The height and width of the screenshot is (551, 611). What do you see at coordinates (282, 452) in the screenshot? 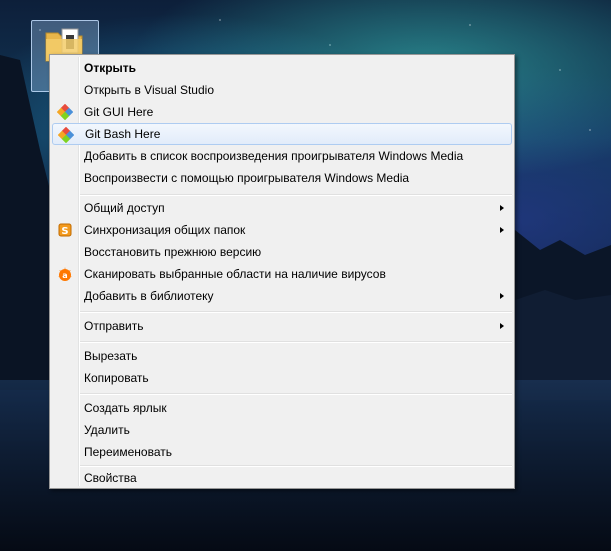
I see `menu-item-rename: Переименовать` at bounding box center [282, 452].